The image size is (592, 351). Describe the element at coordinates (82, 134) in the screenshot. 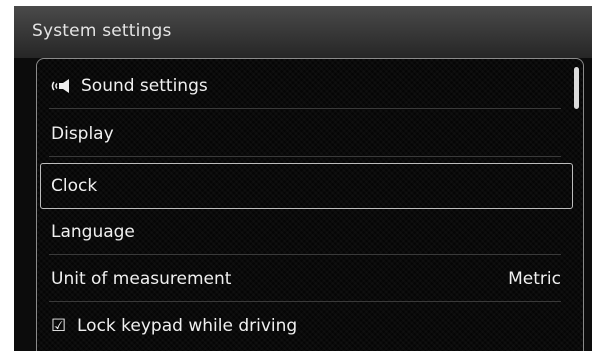

I see `menu-item-label: Display` at that location.